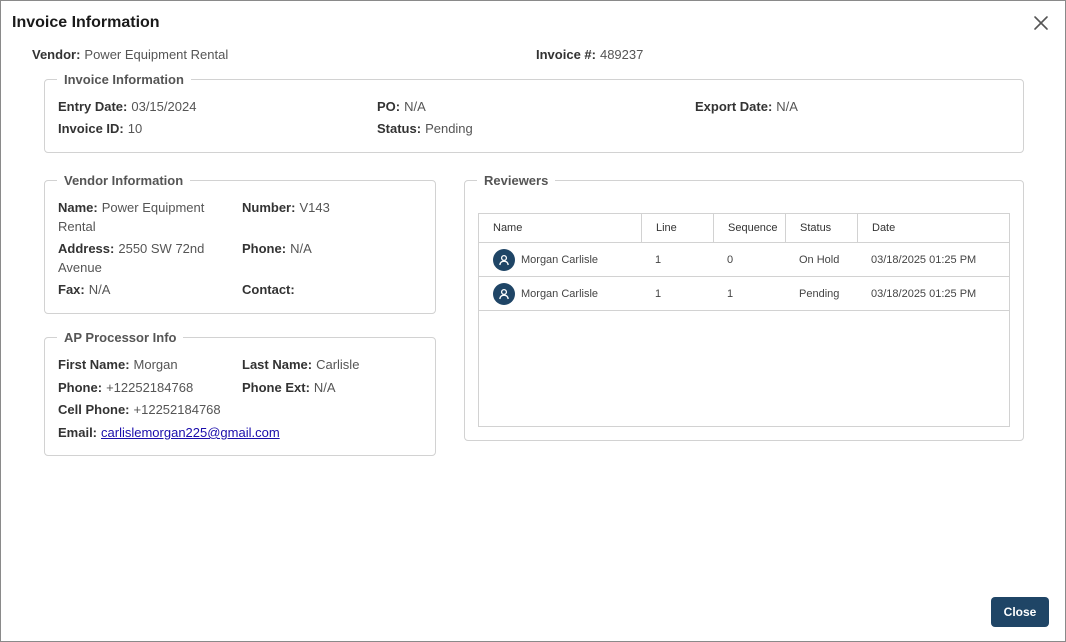  Describe the element at coordinates (124, 180) in the screenshot. I see `vendor-info-legend: Vendor Information` at that location.